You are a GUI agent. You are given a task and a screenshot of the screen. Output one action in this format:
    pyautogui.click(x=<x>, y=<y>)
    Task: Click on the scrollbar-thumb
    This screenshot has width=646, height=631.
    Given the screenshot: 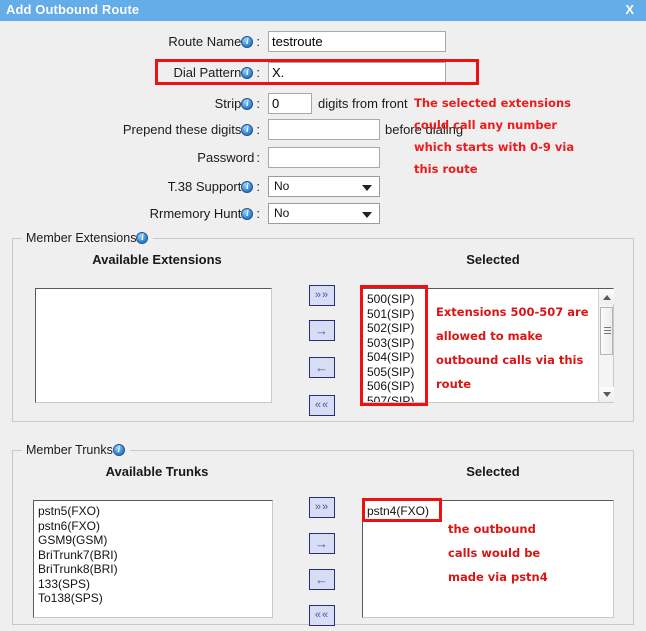 What is the action you would take?
    pyautogui.click(x=606, y=331)
    